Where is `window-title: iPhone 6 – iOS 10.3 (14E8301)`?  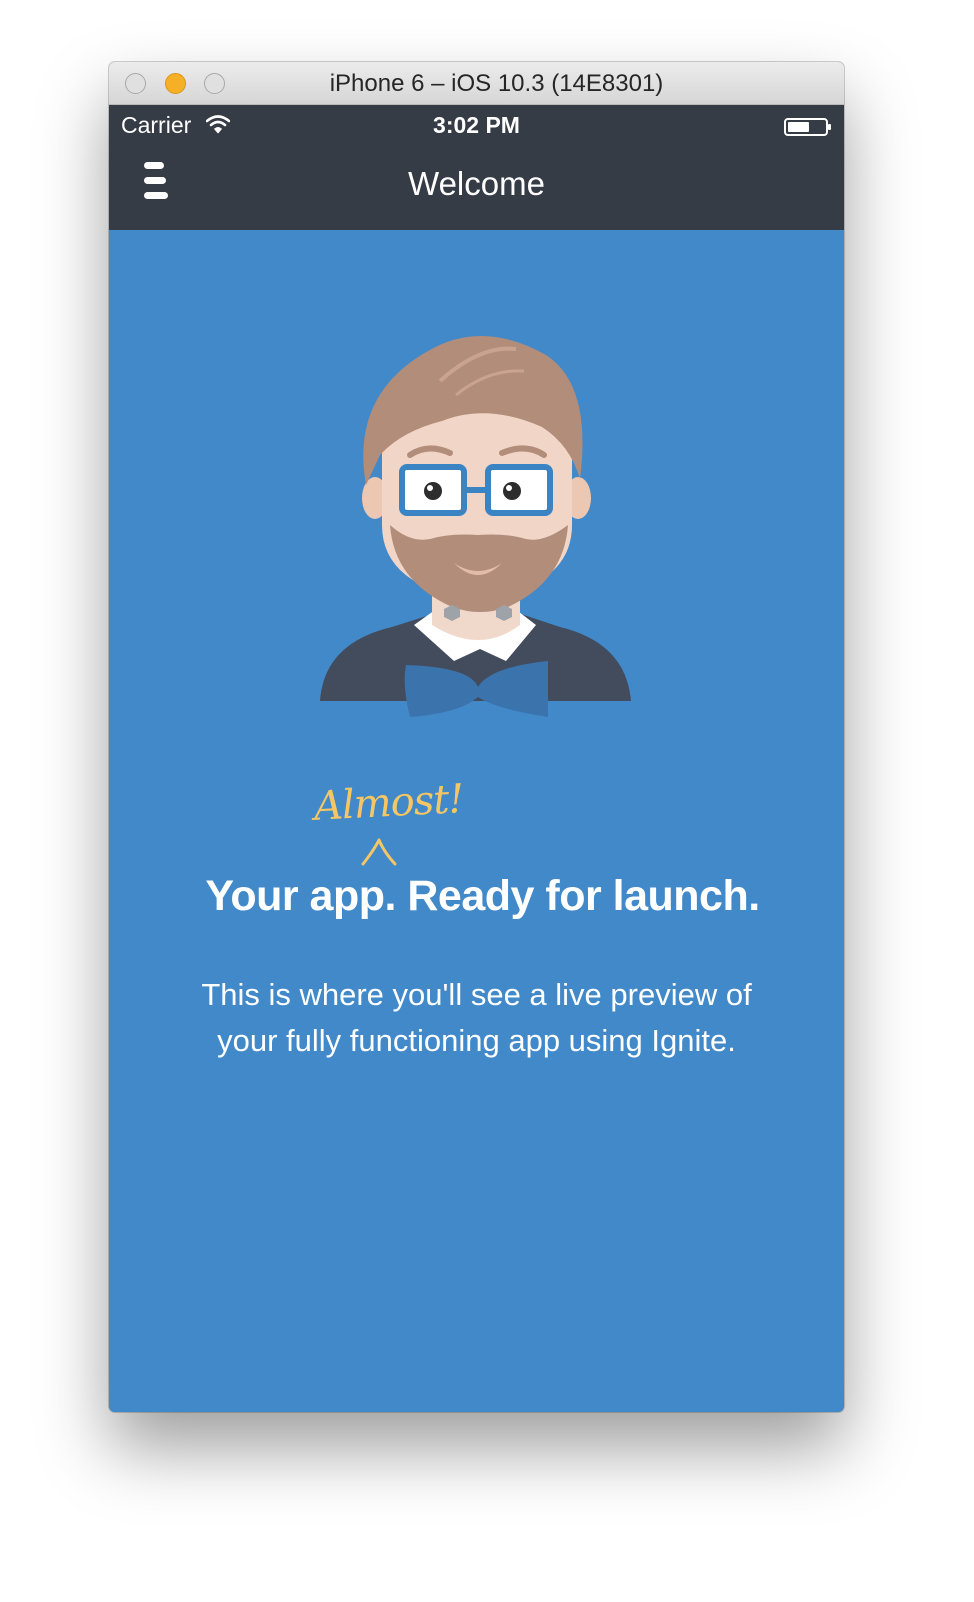 window-title: iPhone 6 – iOS 10.3 (14E8301) is located at coordinates (496, 83).